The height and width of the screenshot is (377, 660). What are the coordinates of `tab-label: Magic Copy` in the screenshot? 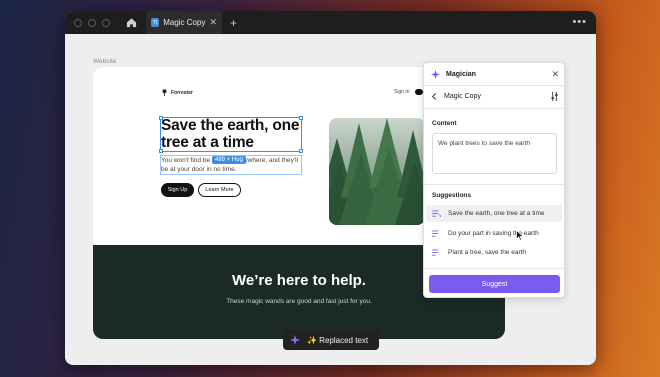 It's located at (184, 22).